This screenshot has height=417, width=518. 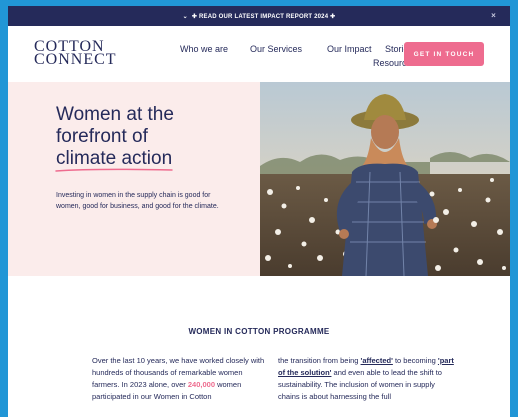 What do you see at coordinates (444, 54) in the screenshot?
I see `get-in-touch-button: GET IN TOUCH` at bounding box center [444, 54].